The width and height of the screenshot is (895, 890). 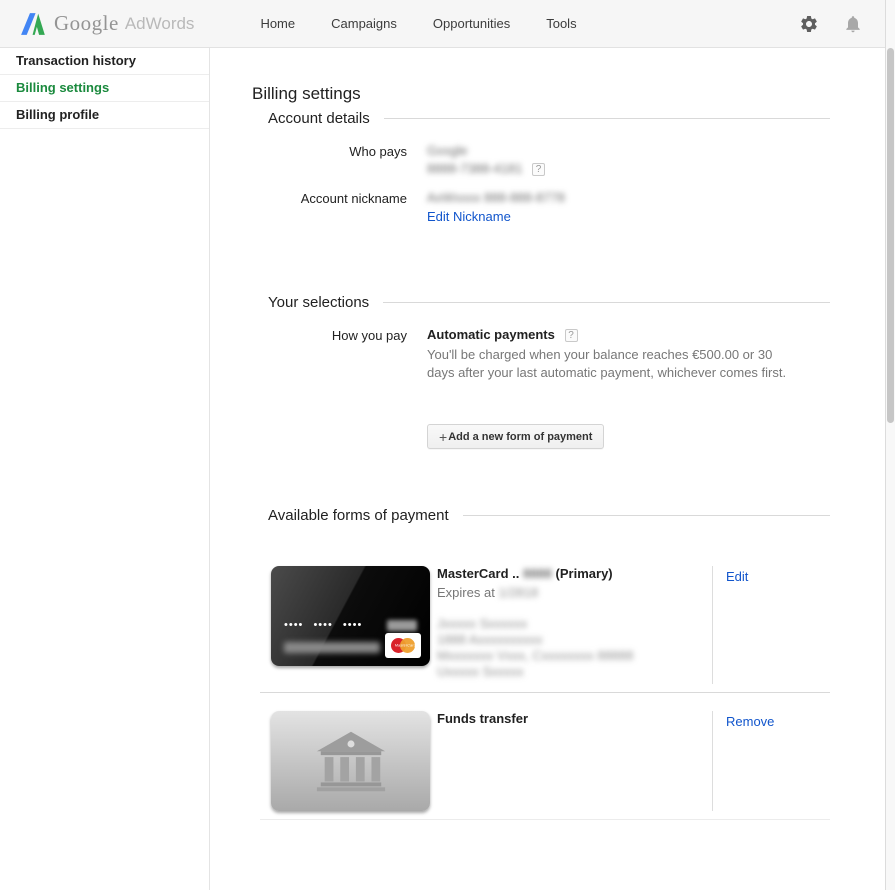 I want to click on account-details-heading: Account details, so click(x=319, y=118).